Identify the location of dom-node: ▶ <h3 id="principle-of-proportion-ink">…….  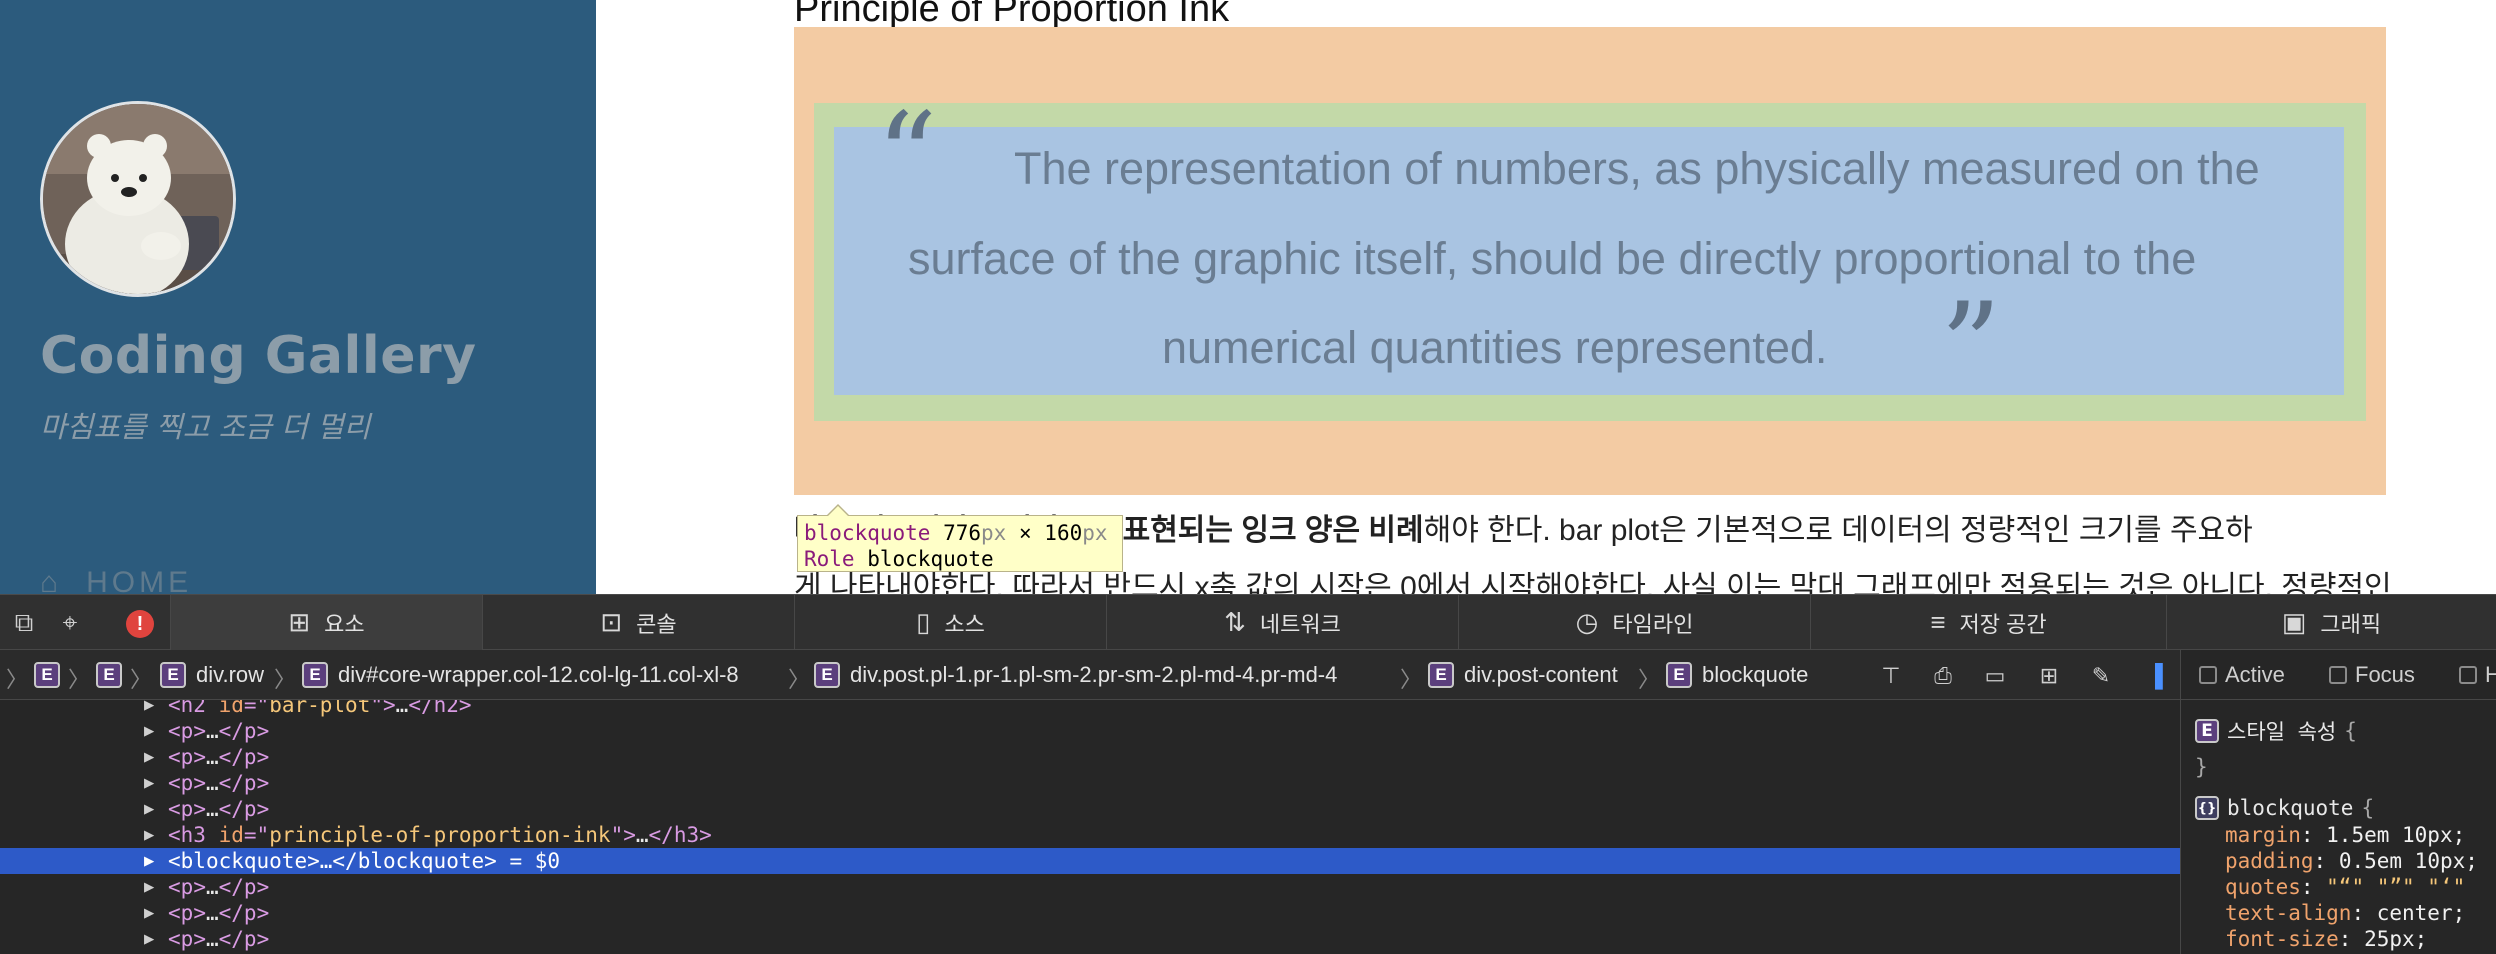
(1090, 835).